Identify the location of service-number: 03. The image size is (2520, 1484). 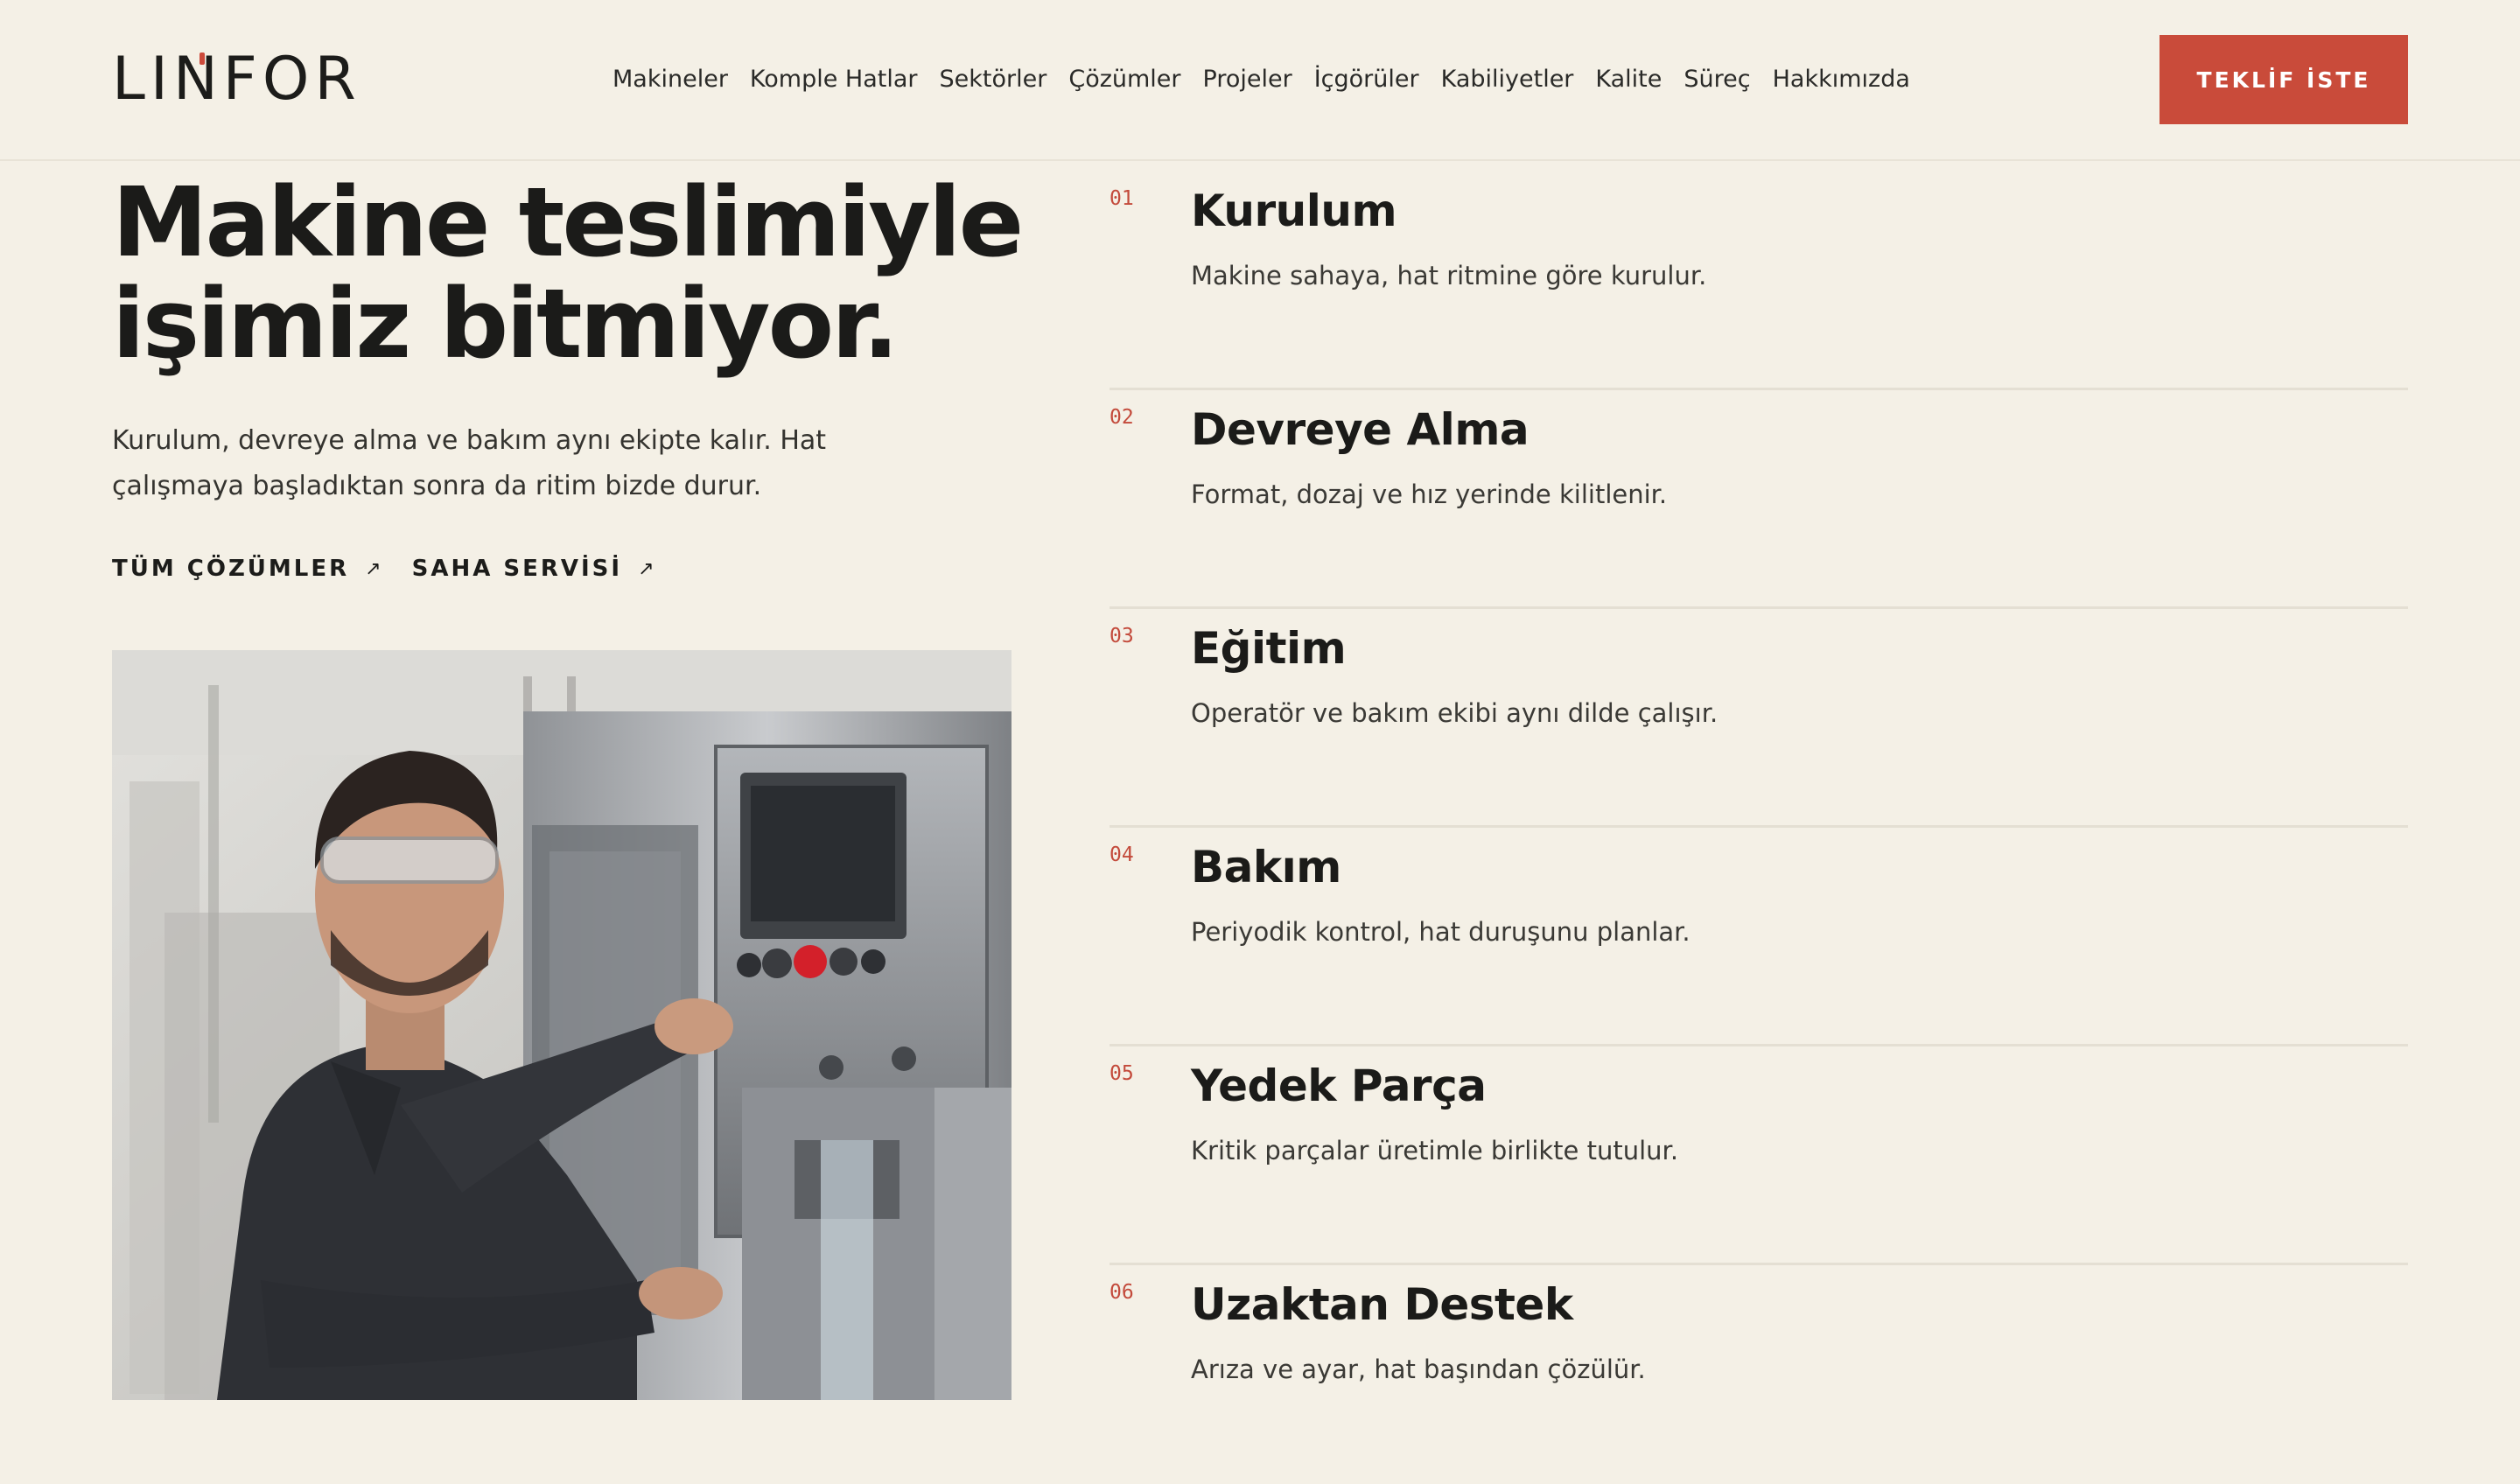
(1122, 636).